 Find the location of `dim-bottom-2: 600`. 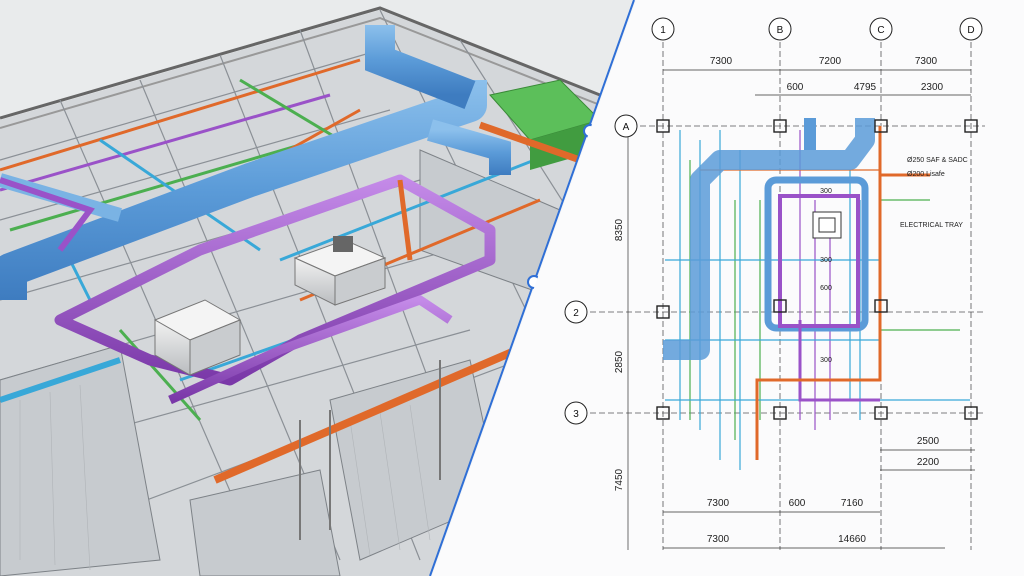

dim-bottom-2: 600 is located at coordinates (797, 503).